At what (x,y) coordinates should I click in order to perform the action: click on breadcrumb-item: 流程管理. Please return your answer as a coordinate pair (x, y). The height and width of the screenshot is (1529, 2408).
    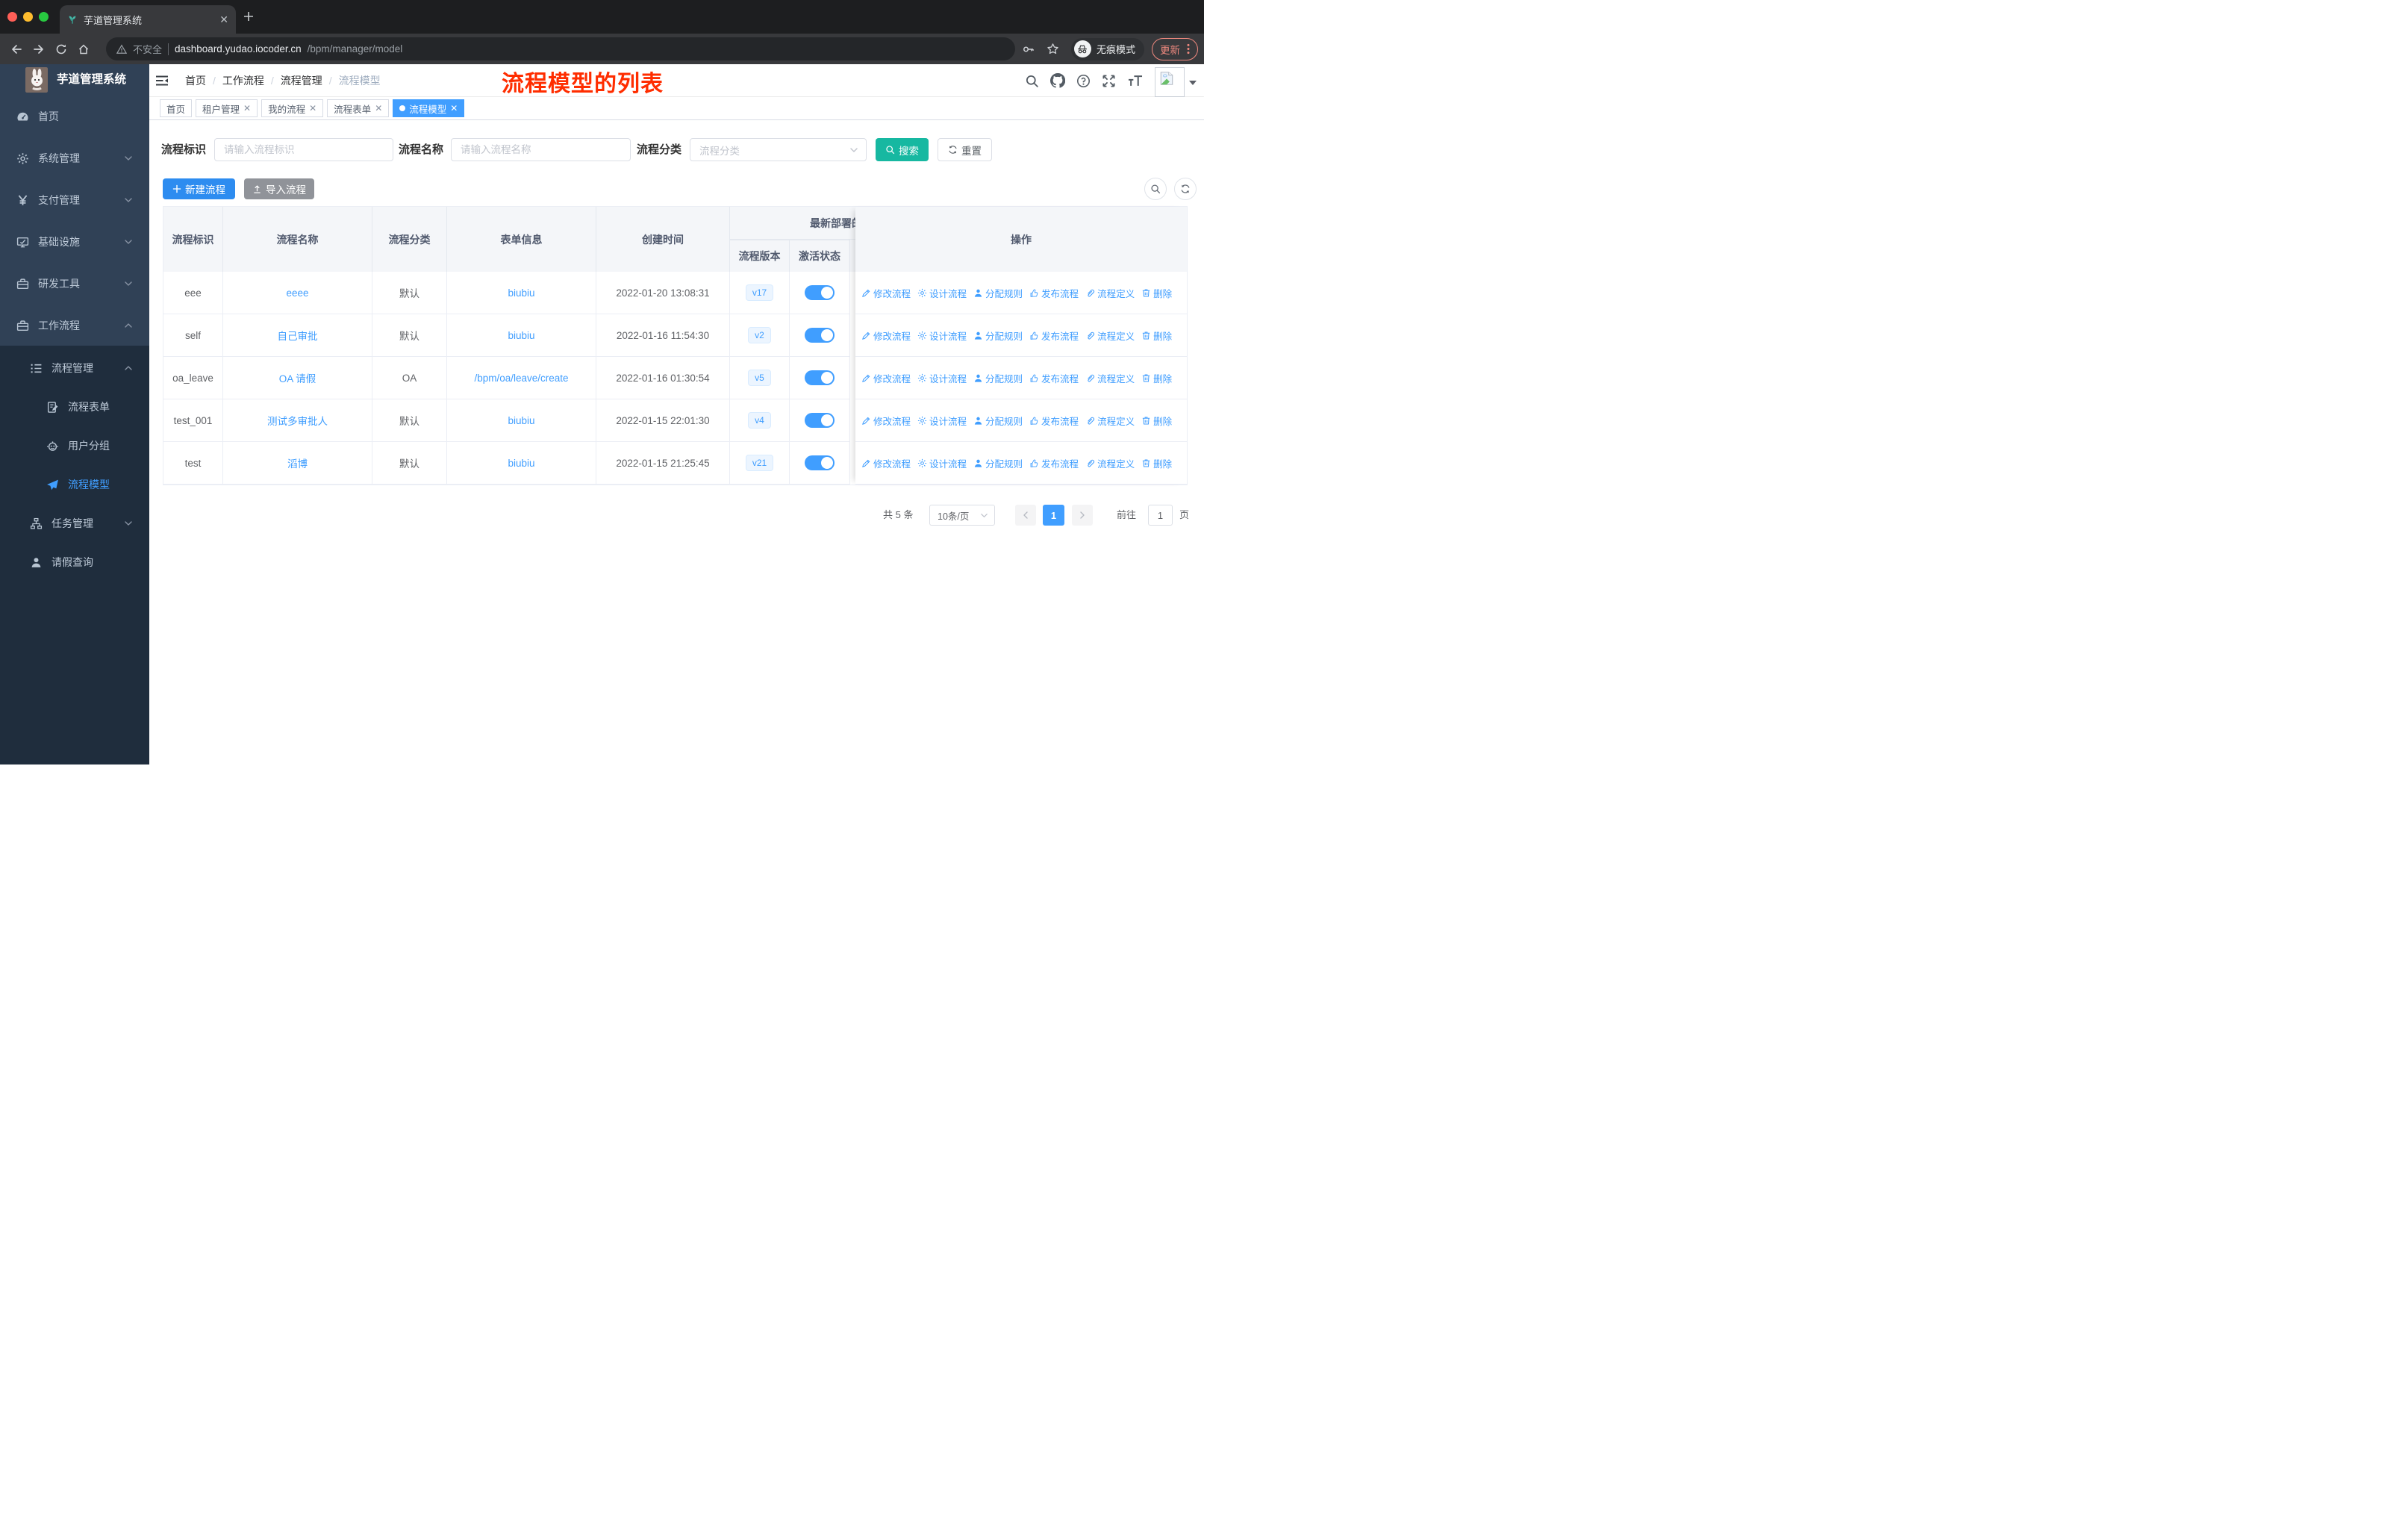
    Looking at the image, I should click on (301, 81).